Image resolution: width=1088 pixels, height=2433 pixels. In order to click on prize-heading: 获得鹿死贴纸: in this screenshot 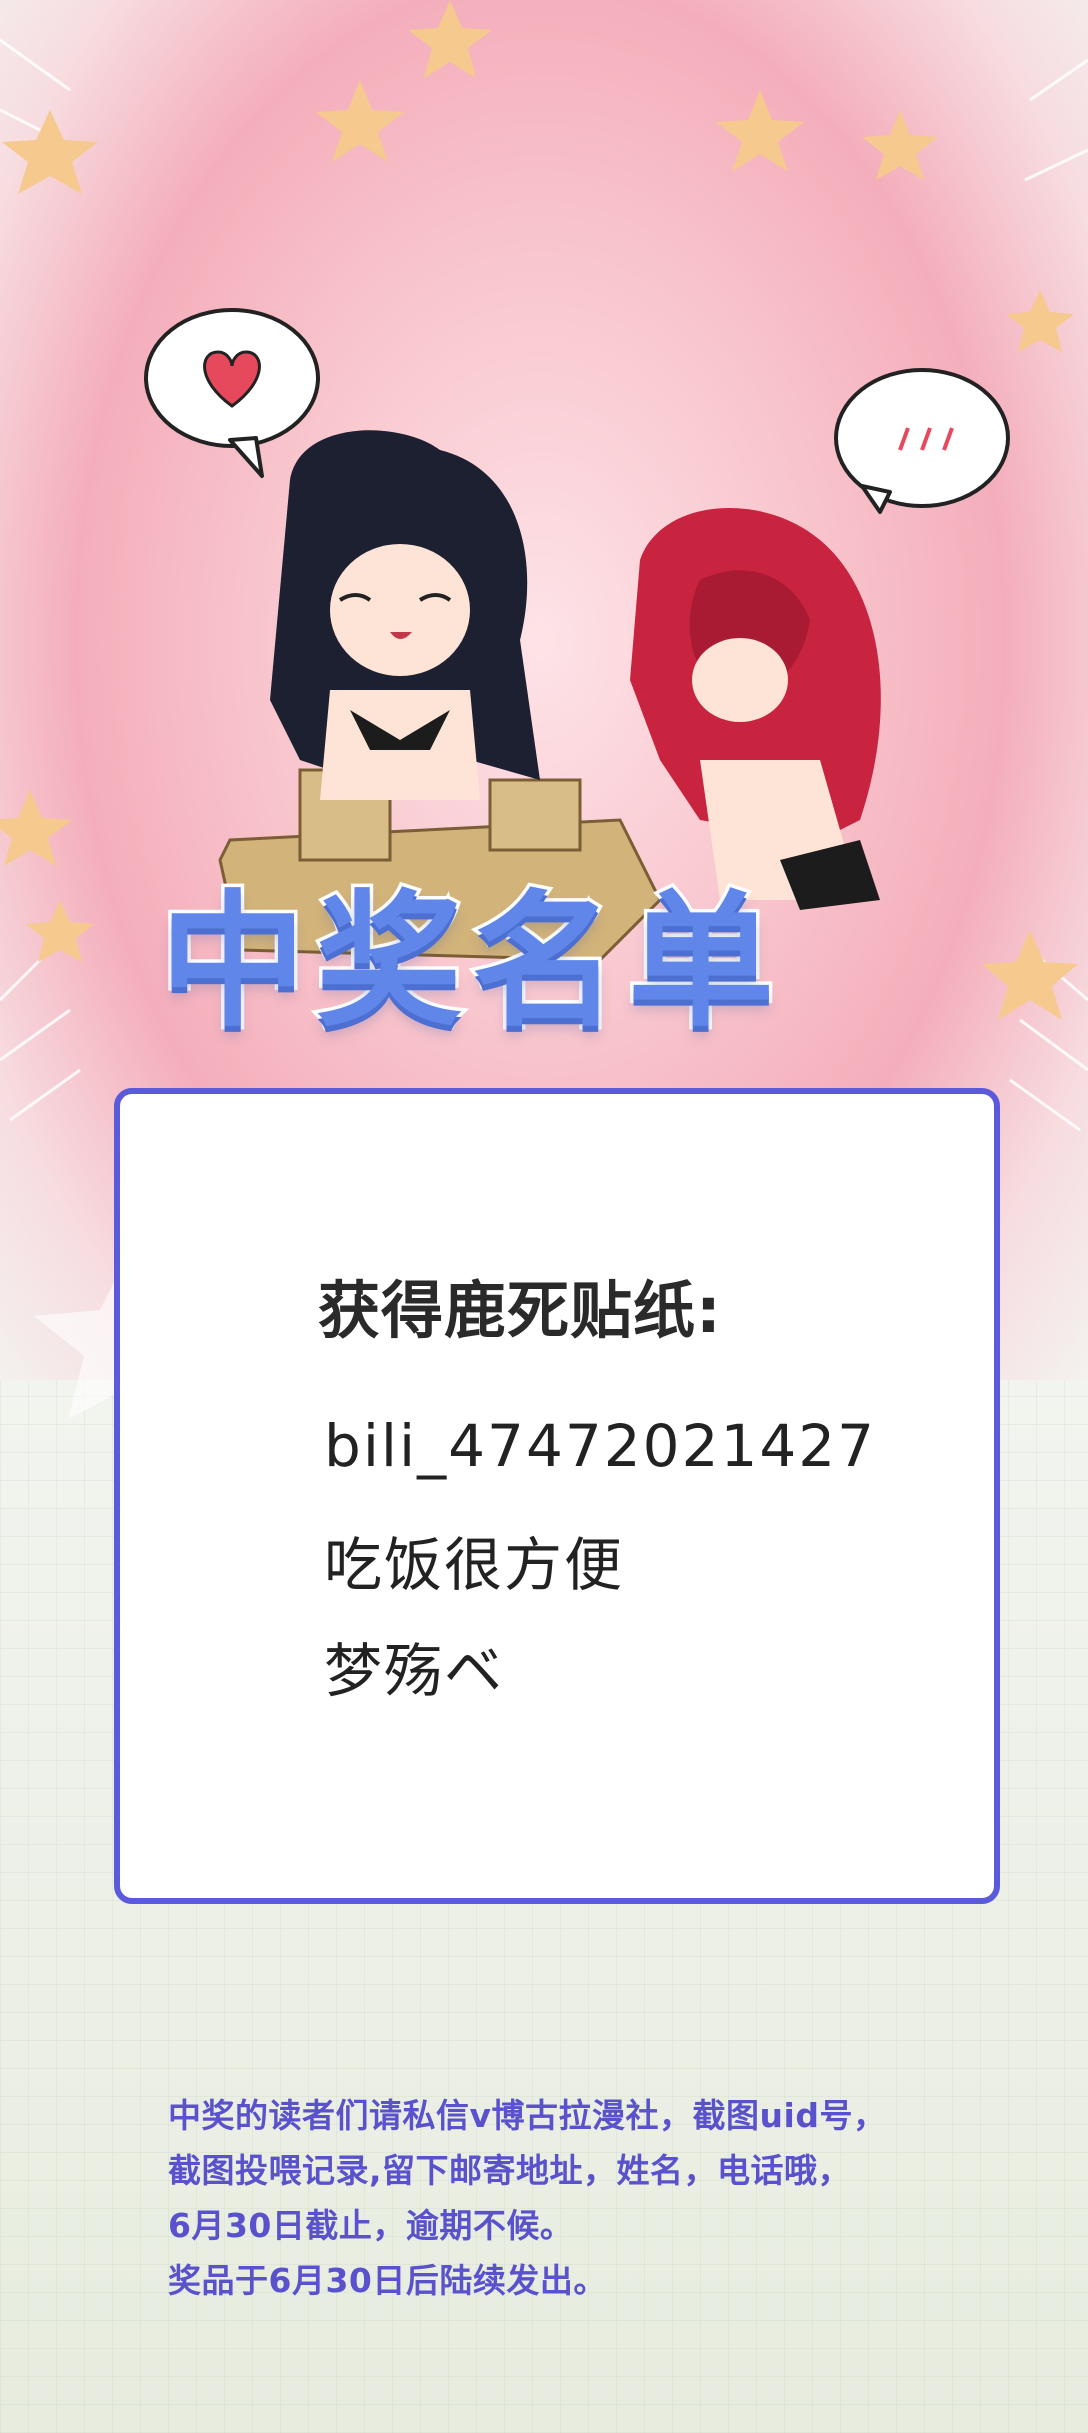, I will do `click(520, 1310)`.